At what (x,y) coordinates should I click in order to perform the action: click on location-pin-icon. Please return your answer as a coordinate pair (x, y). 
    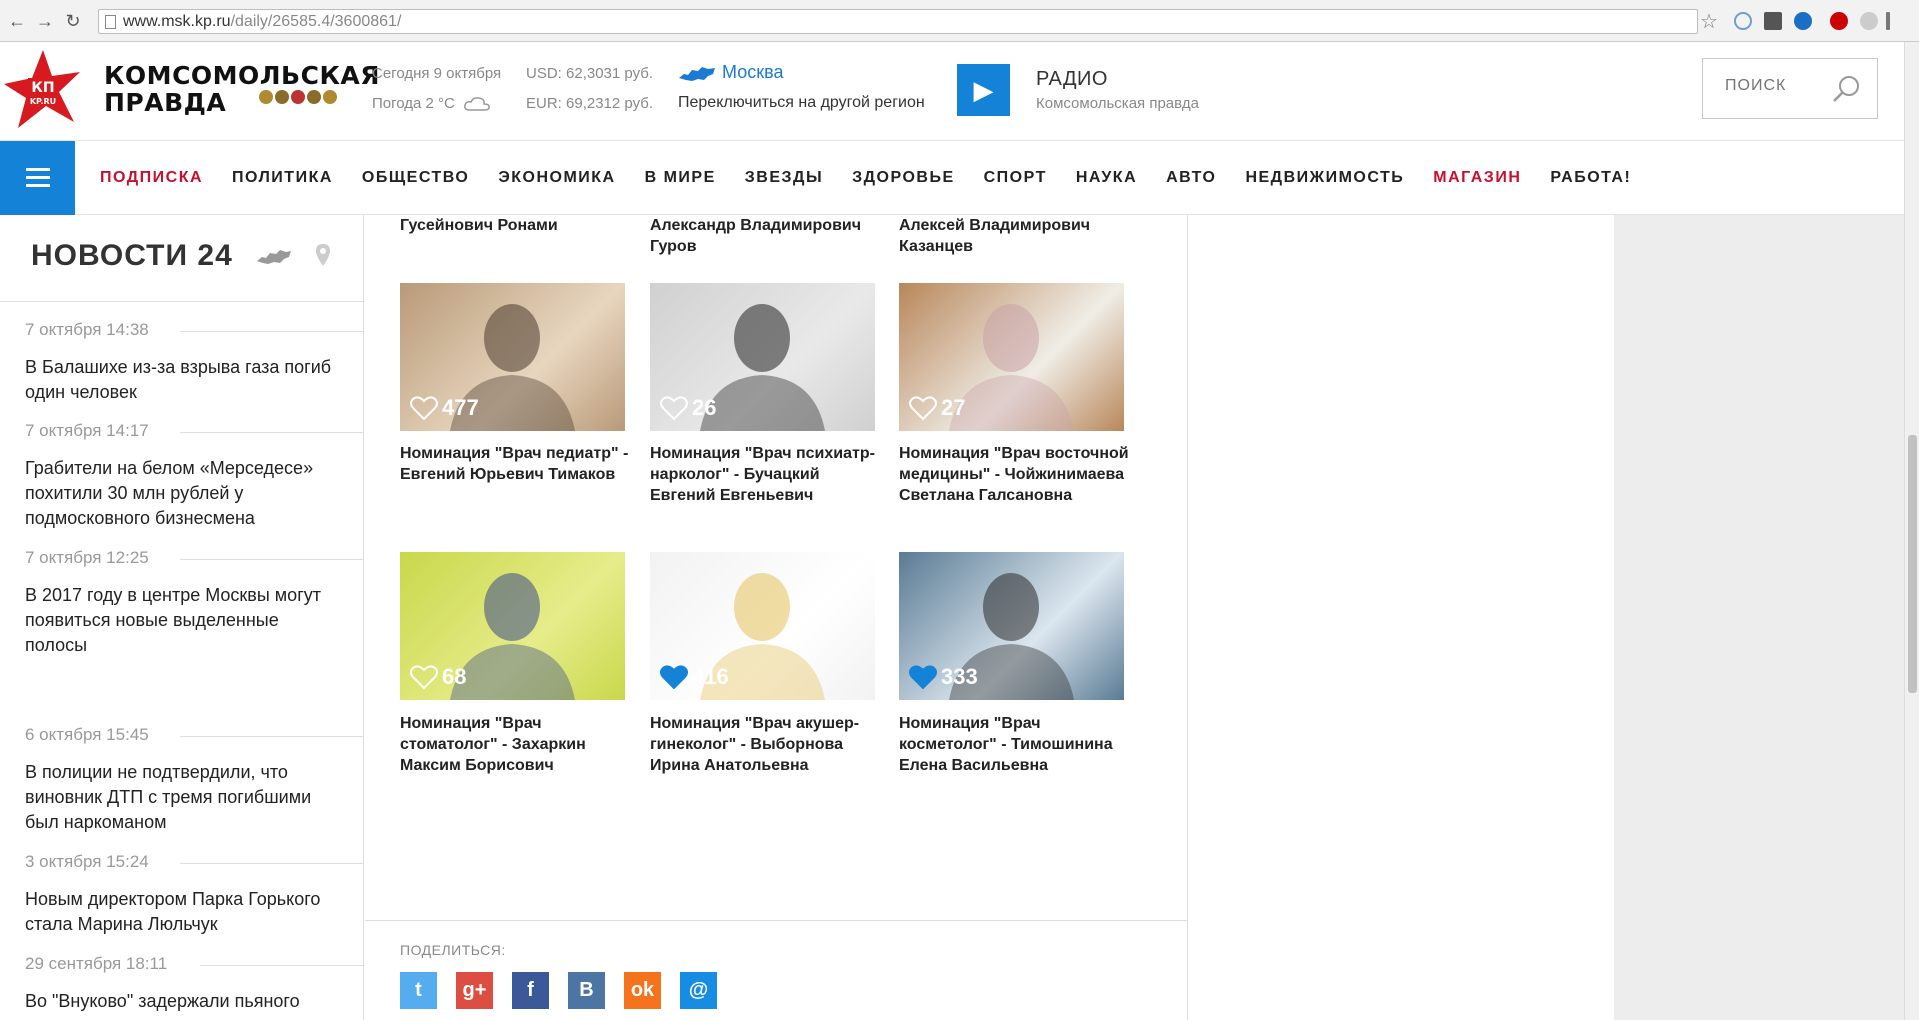
    Looking at the image, I should click on (323, 255).